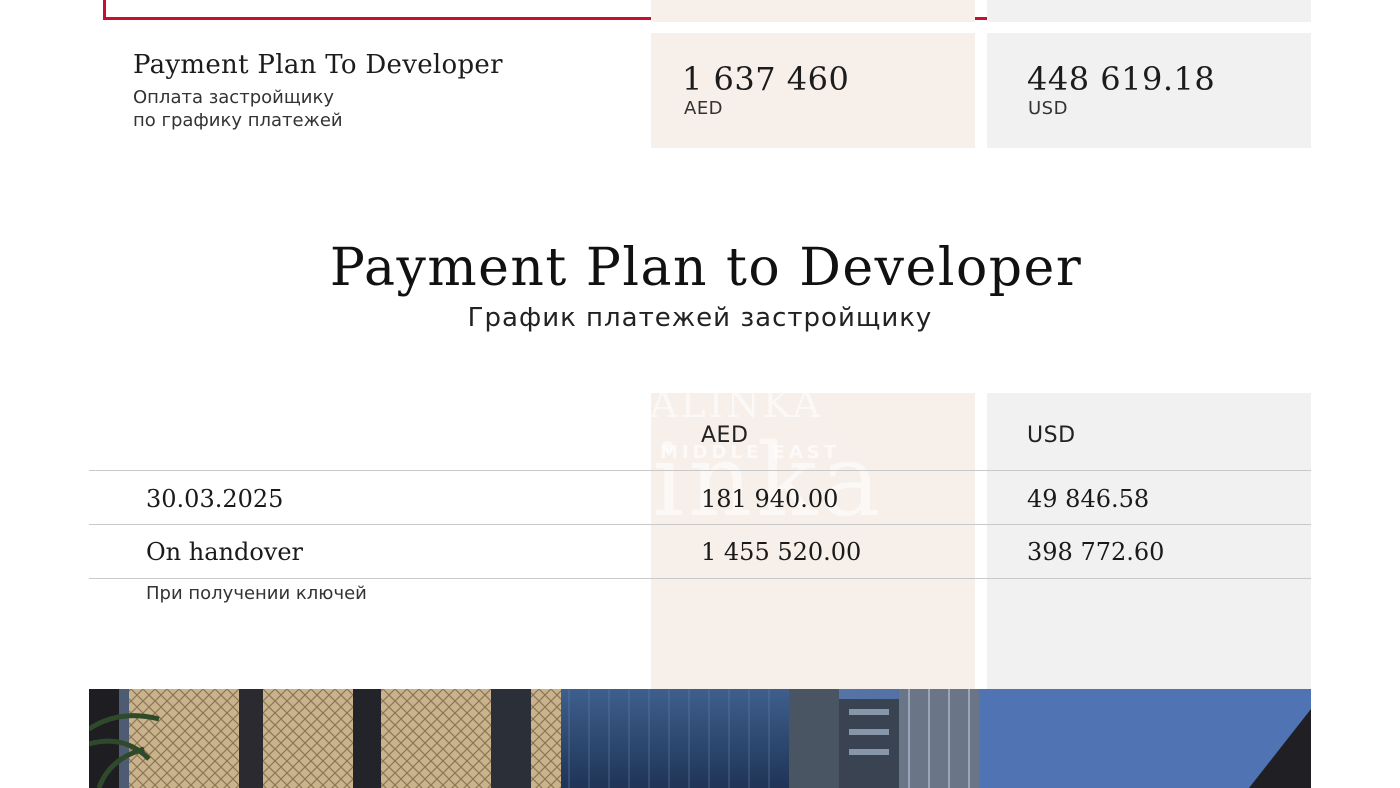 Image resolution: width=1400 pixels, height=788 pixels. Describe the element at coordinates (256, 593) in the screenshot. I see `row-note-handover: При получении ключей` at that location.